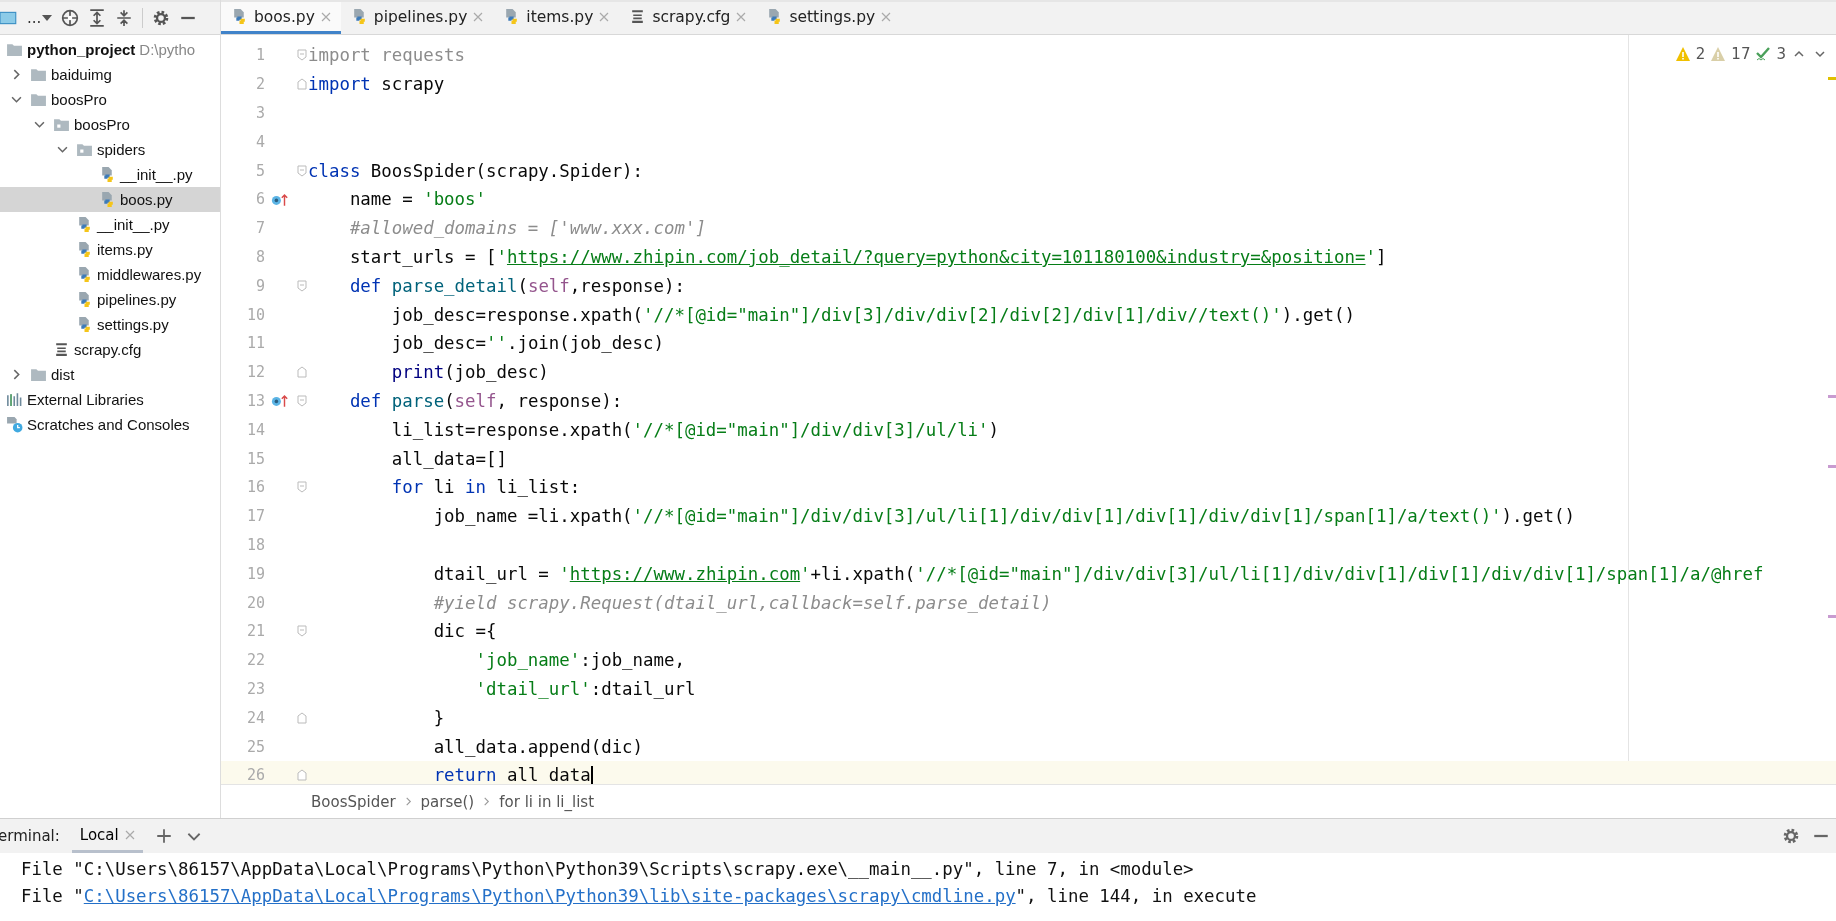  What do you see at coordinates (549, 896) in the screenshot?
I see `file-link: C:\Users\86157\AppData\Local\Programs\Python\Python39\lib\site-packages\scrapy\cmdline.py` at bounding box center [549, 896].